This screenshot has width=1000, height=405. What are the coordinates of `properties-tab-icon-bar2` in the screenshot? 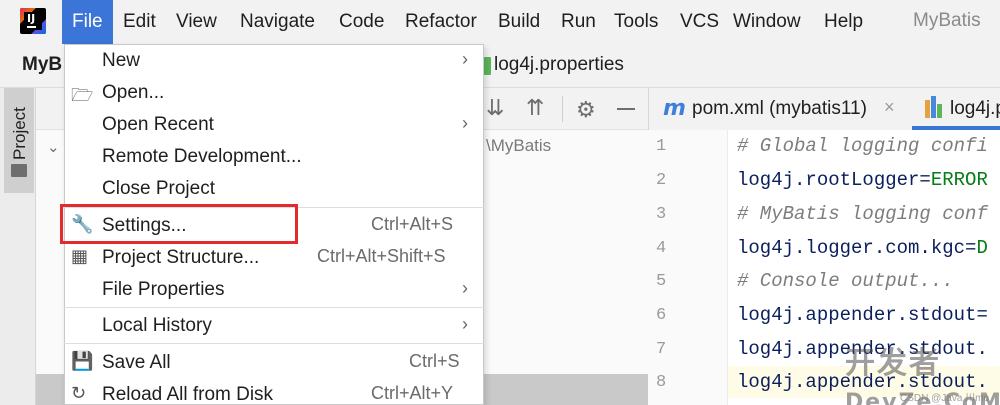 It's located at (939, 111).